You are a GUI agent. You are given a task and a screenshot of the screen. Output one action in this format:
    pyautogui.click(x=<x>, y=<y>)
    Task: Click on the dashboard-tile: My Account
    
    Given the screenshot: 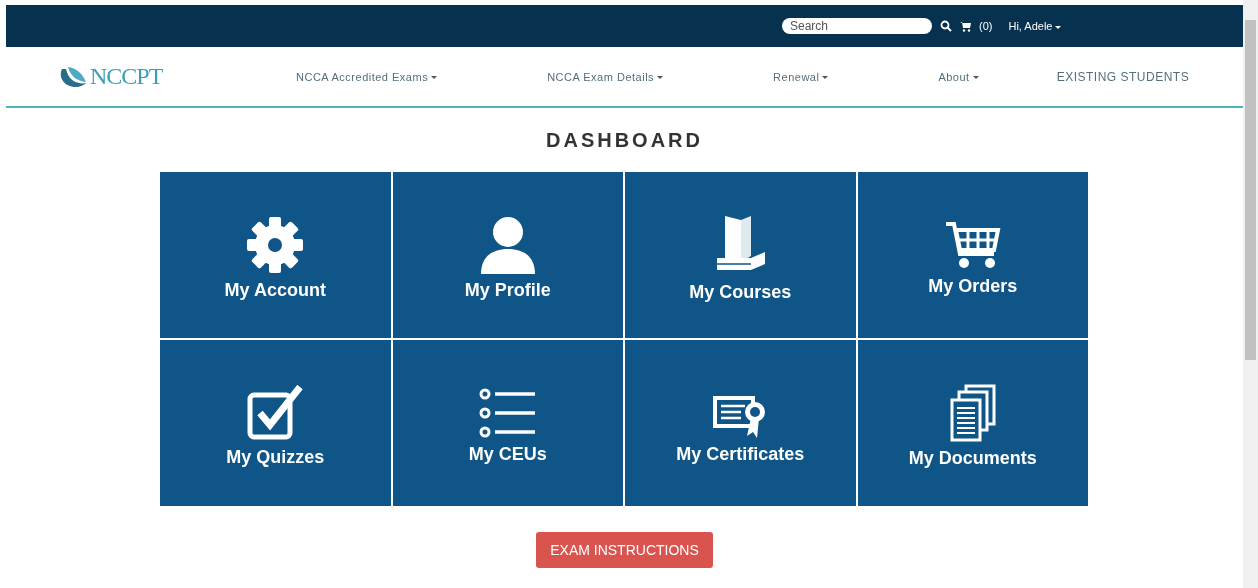 What is the action you would take?
    pyautogui.click(x=275, y=255)
    